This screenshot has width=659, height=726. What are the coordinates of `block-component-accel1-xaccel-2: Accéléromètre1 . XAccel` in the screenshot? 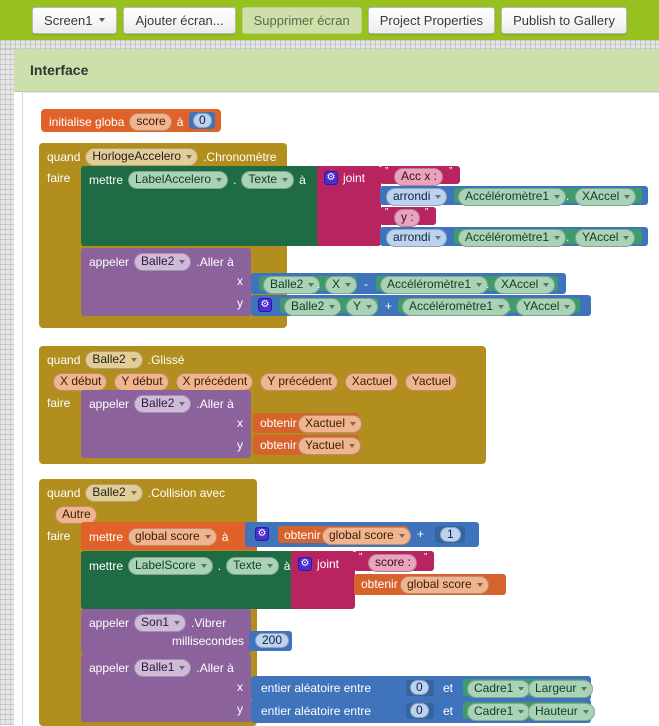 It's located at (467, 285).